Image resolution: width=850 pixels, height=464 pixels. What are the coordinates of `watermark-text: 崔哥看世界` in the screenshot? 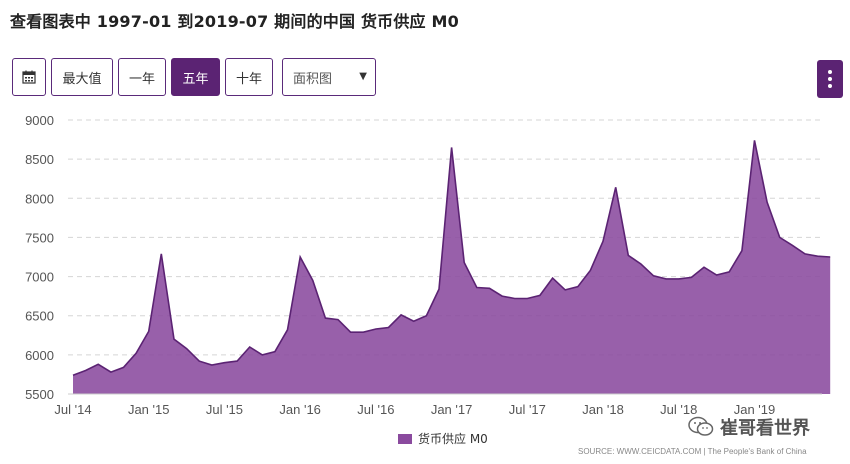 It's located at (765, 428).